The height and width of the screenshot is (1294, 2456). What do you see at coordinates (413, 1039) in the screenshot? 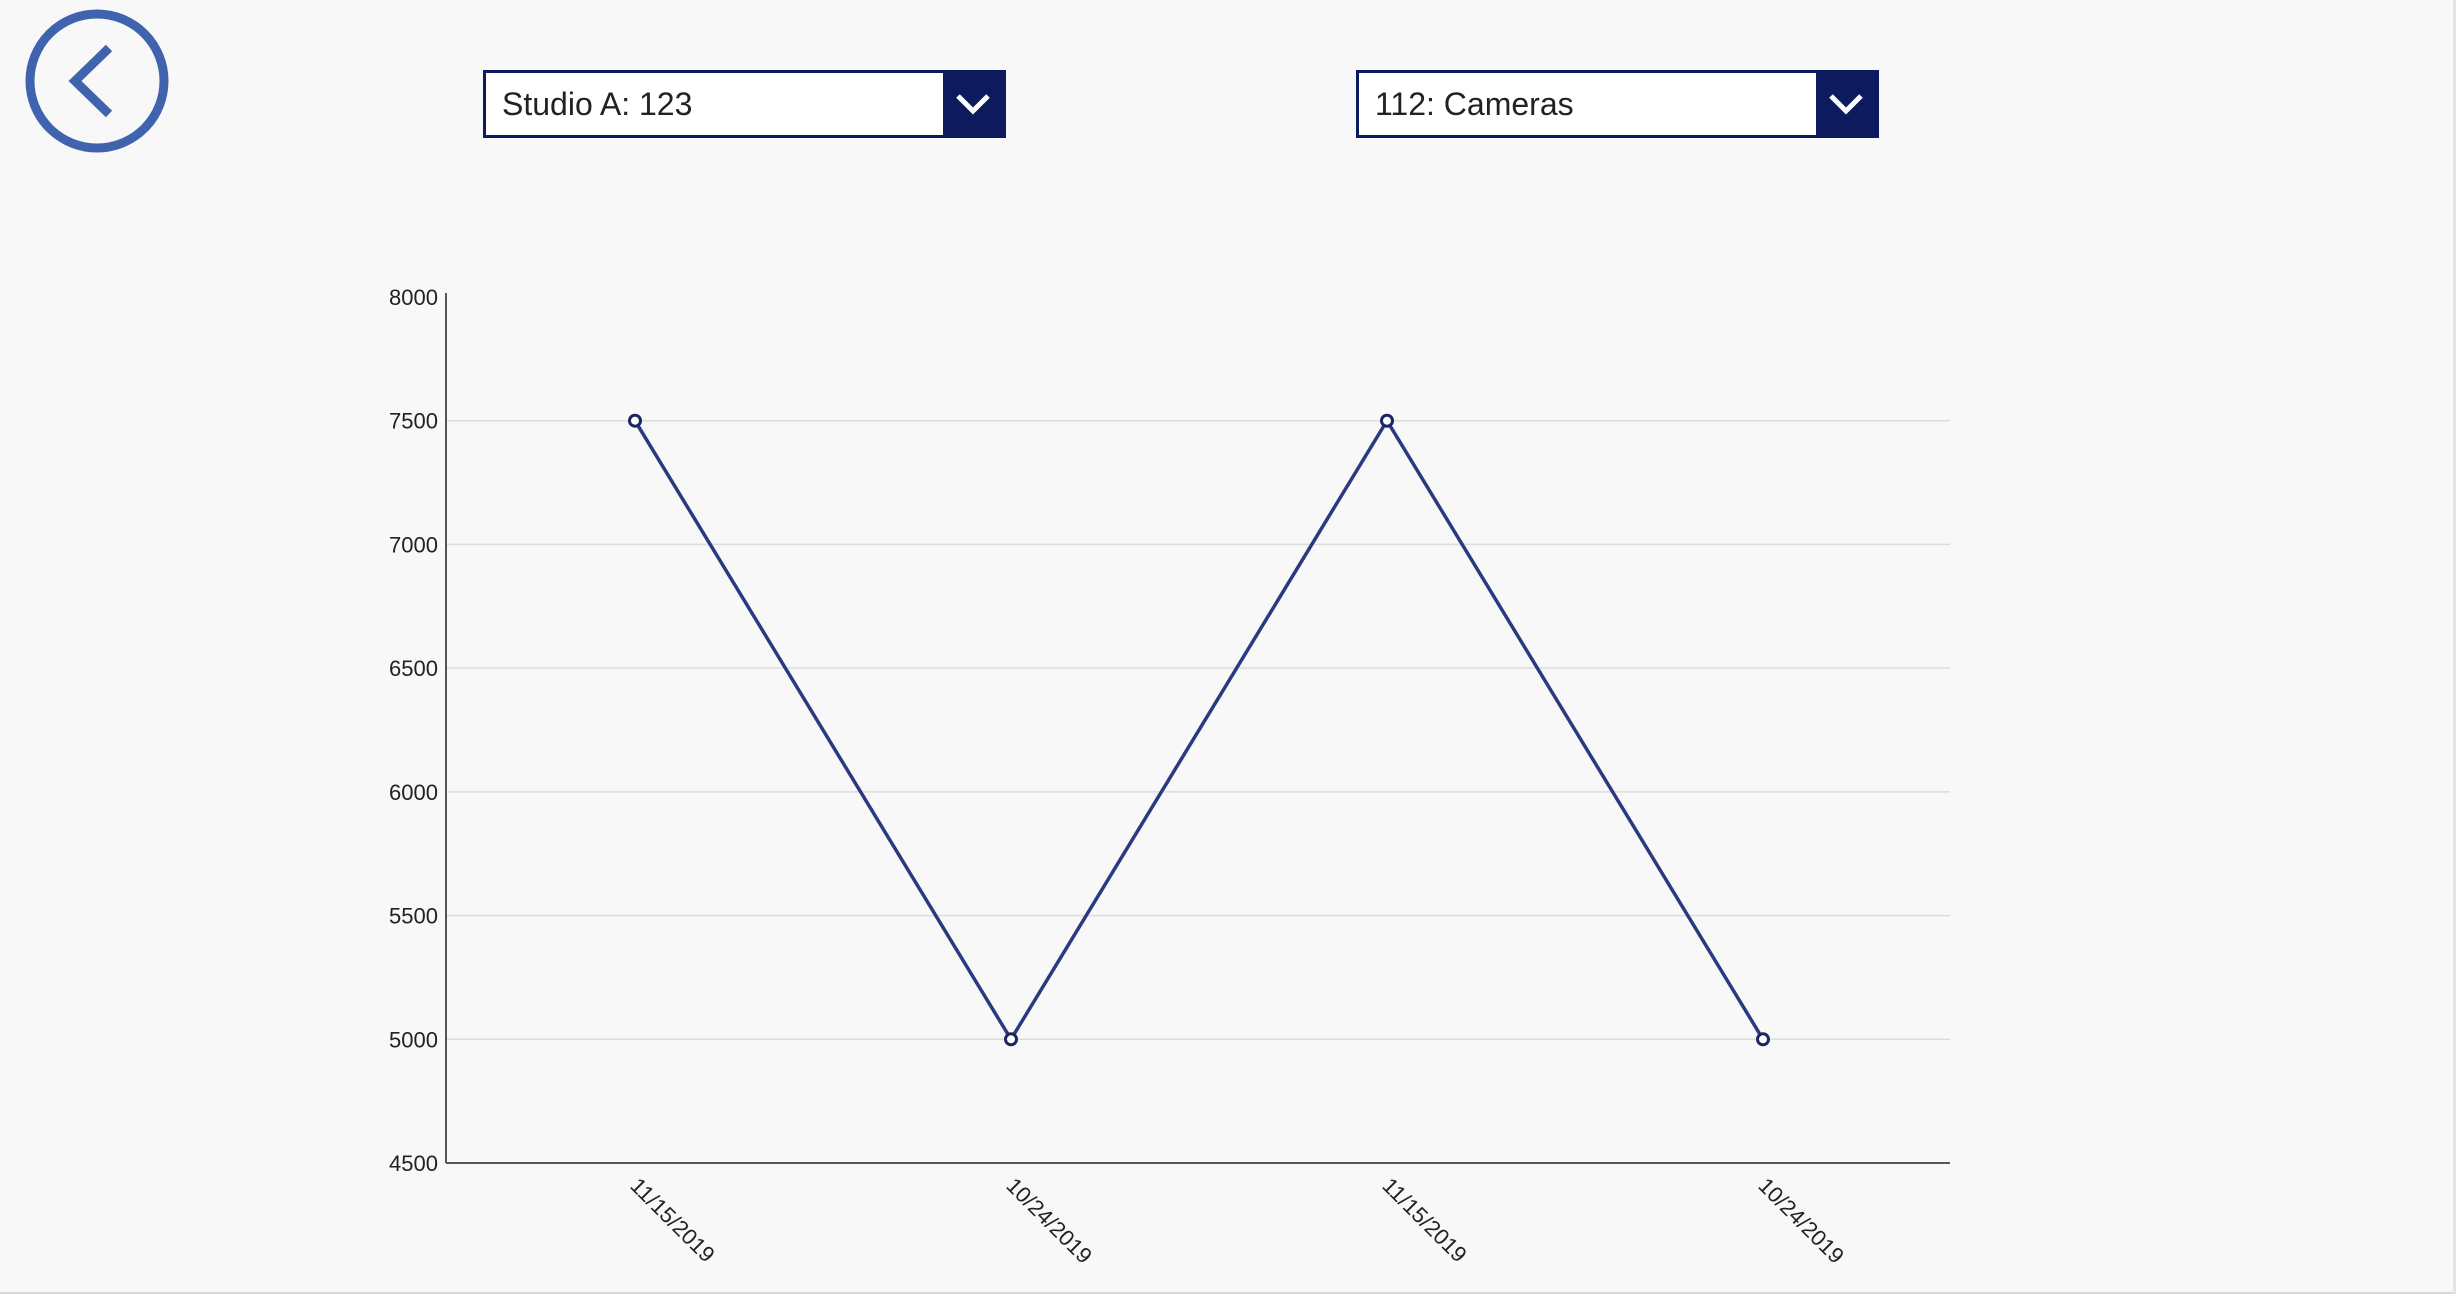
I see `y-tick-label: 5000` at bounding box center [413, 1039].